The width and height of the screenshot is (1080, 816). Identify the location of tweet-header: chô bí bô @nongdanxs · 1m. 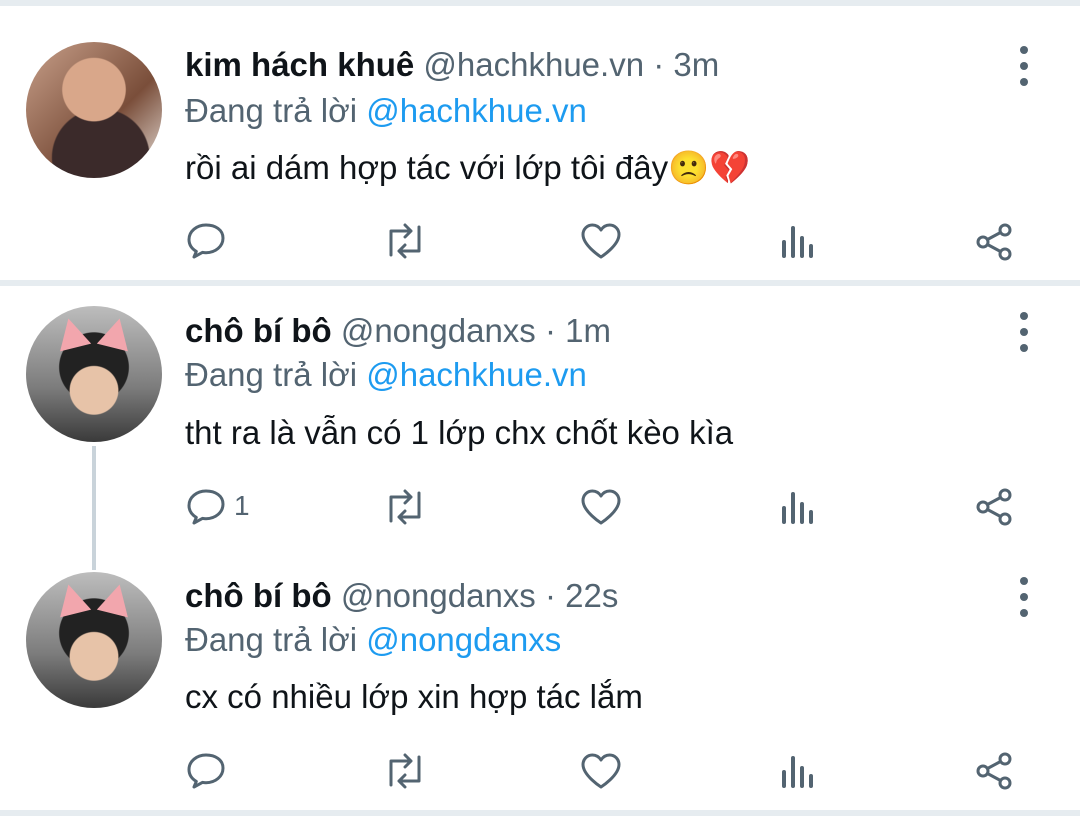
(398, 331).